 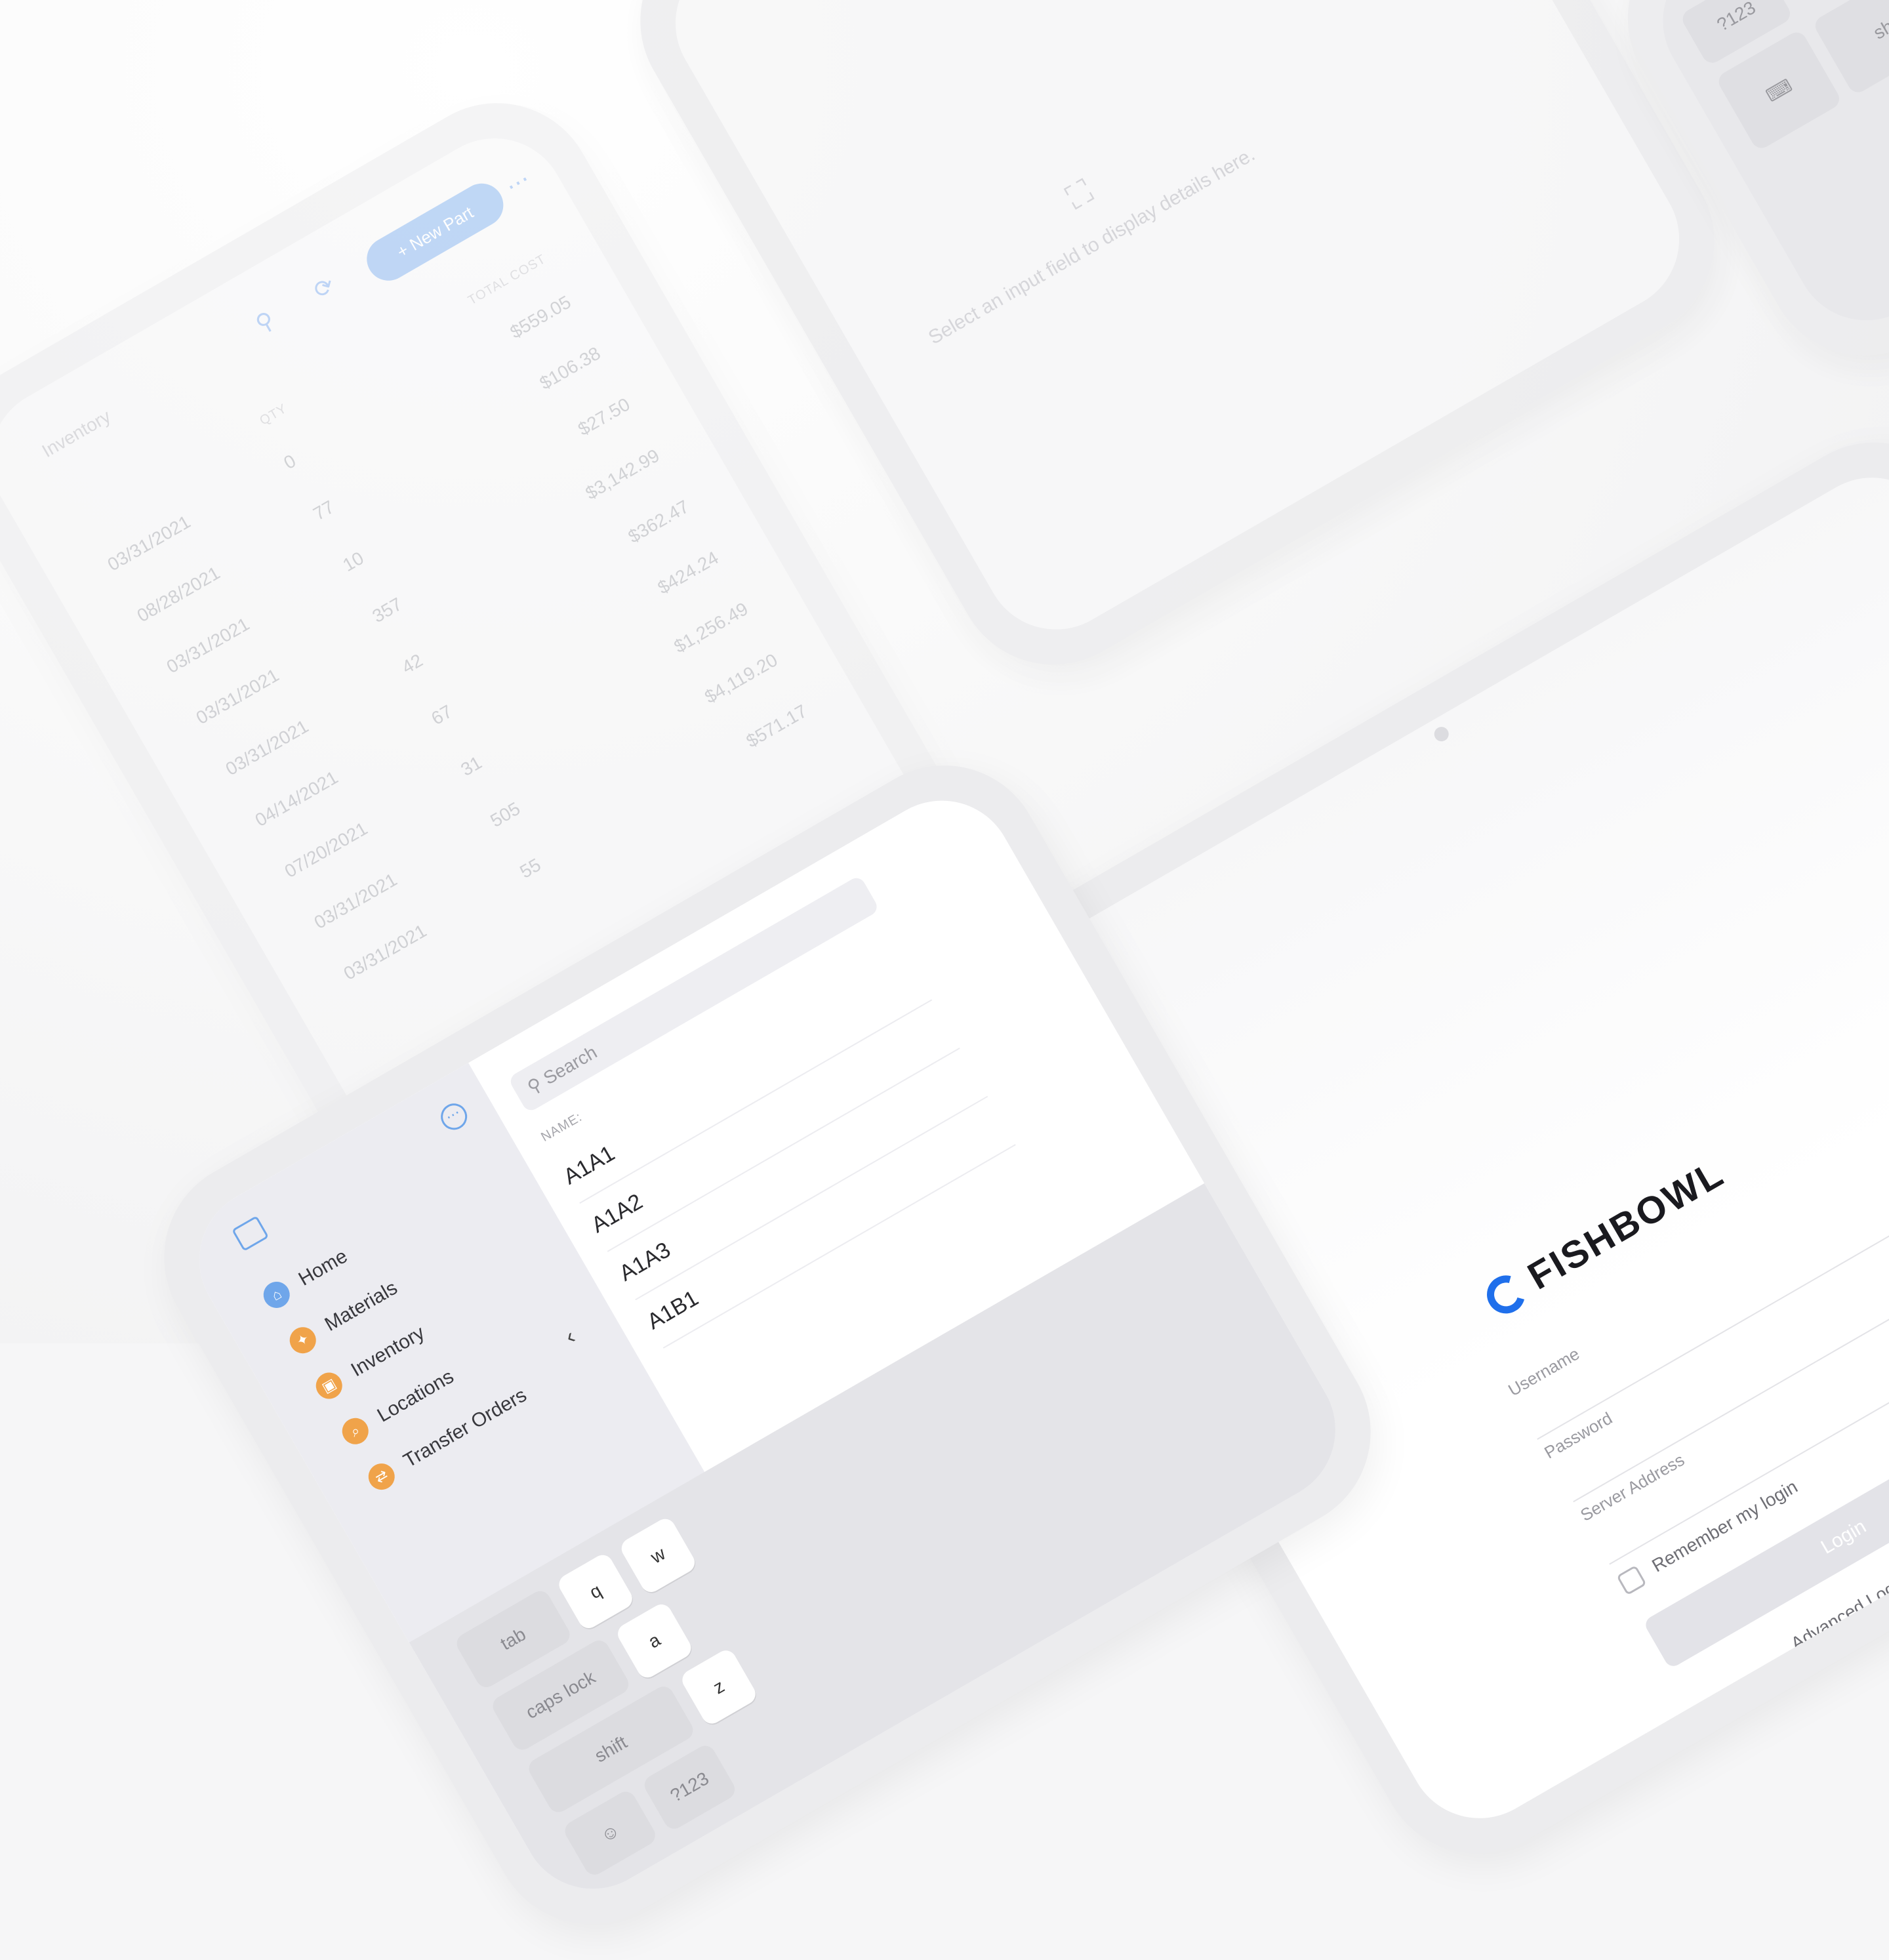 What do you see at coordinates (570, 1066) in the screenshot?
I see `search-placeholder: Search` at bounding box center [570, 1066].